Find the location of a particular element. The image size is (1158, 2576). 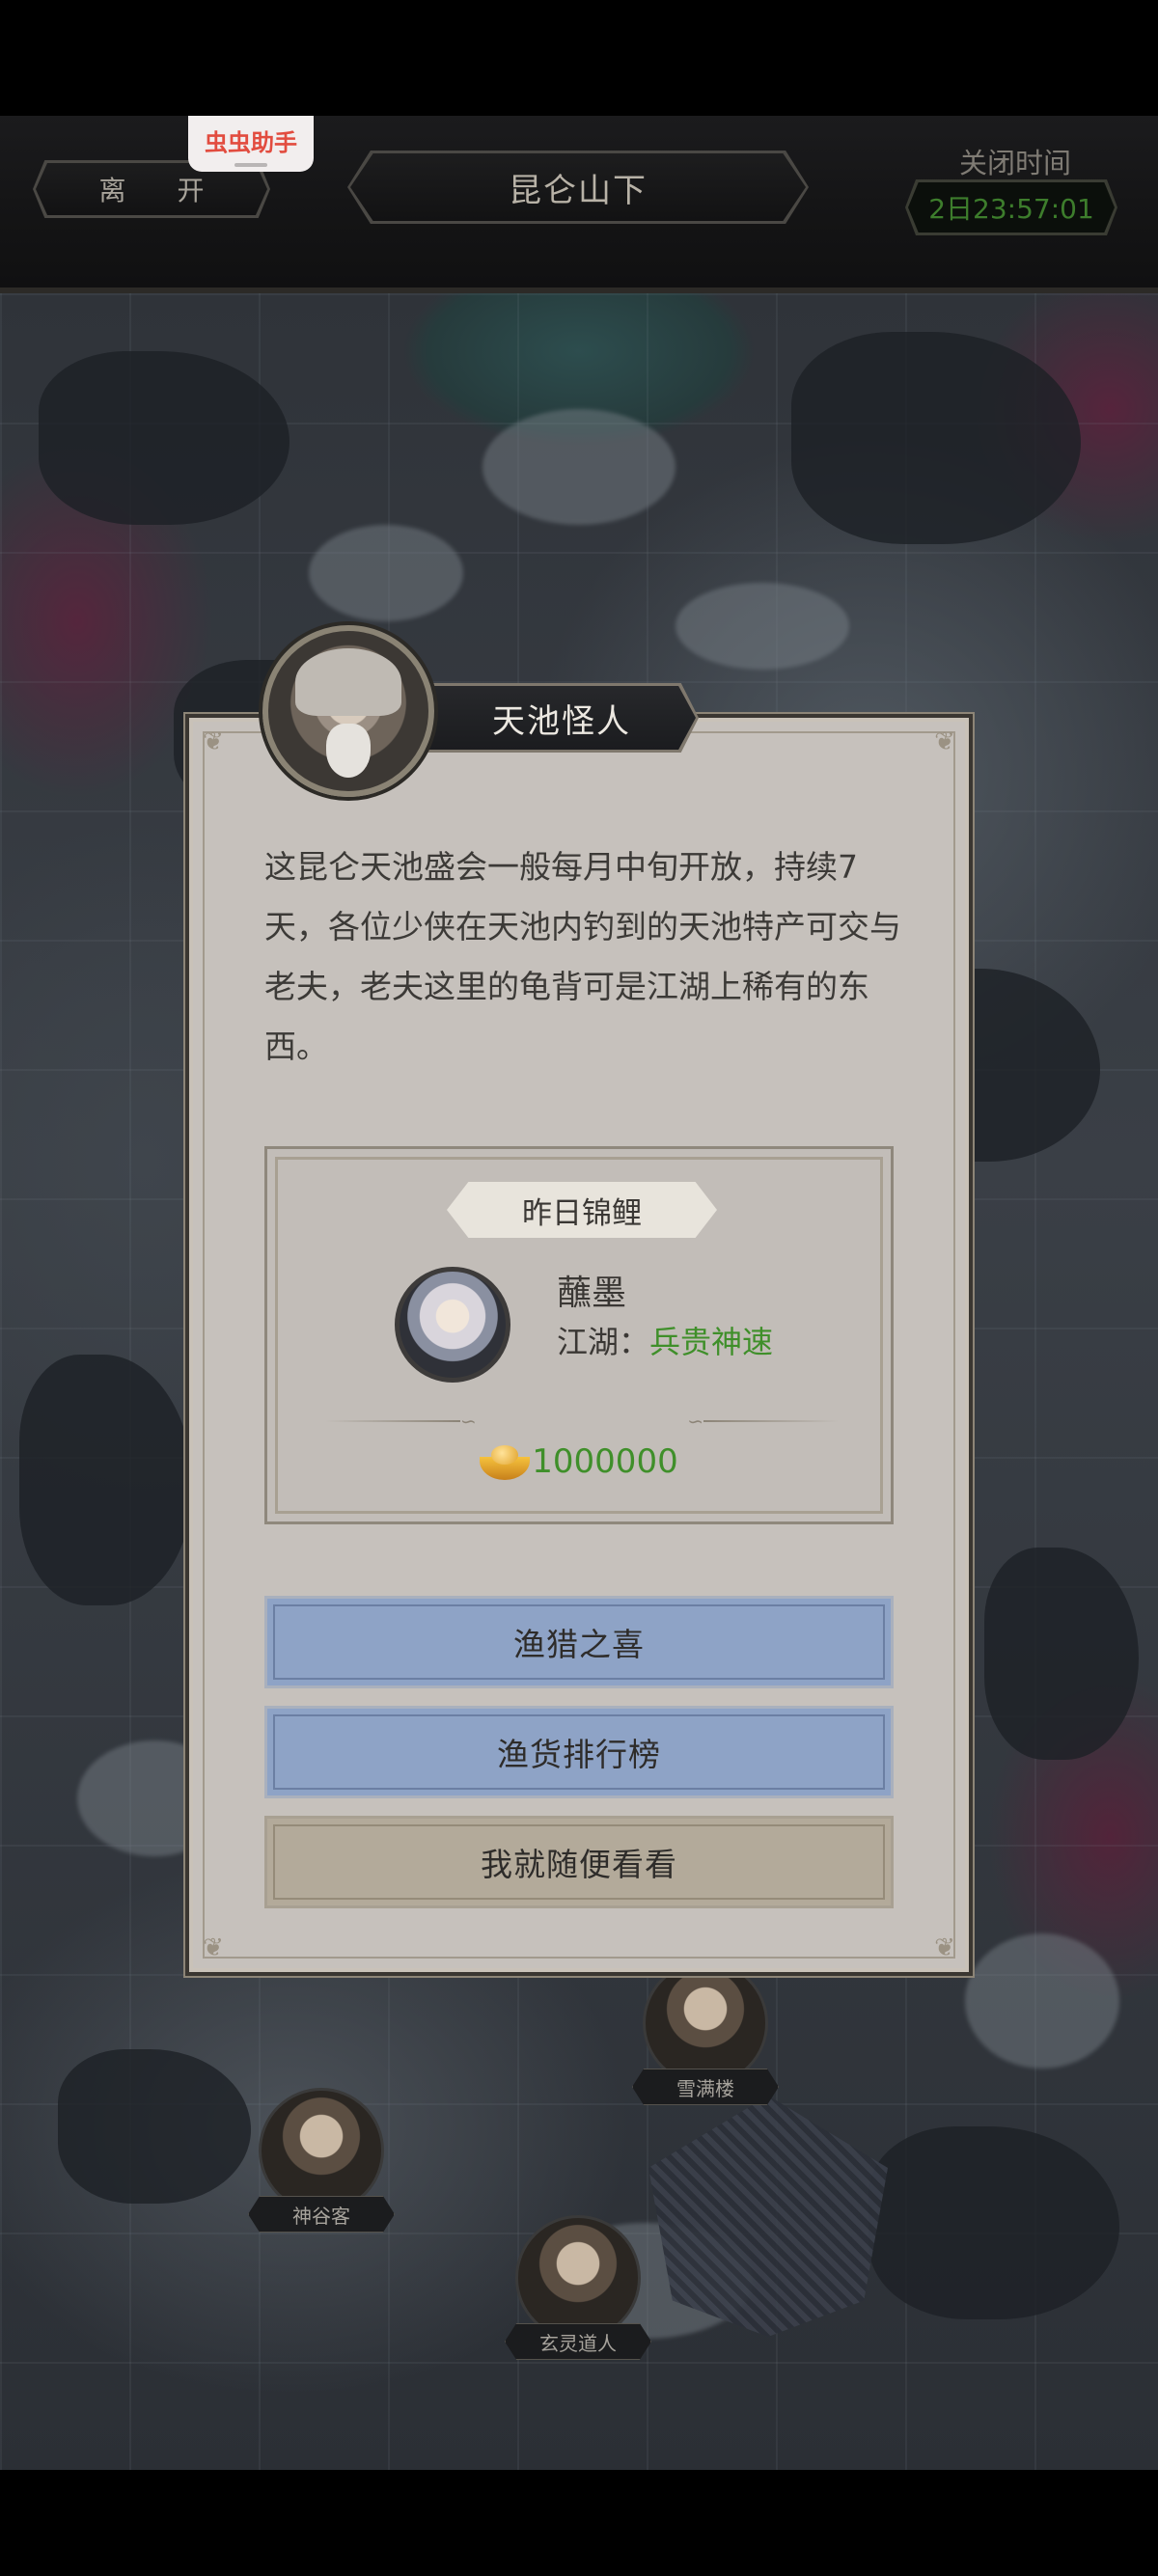

koi-player-sect: 江湖：兵贵神速 is located at coordinates (665, 1340).